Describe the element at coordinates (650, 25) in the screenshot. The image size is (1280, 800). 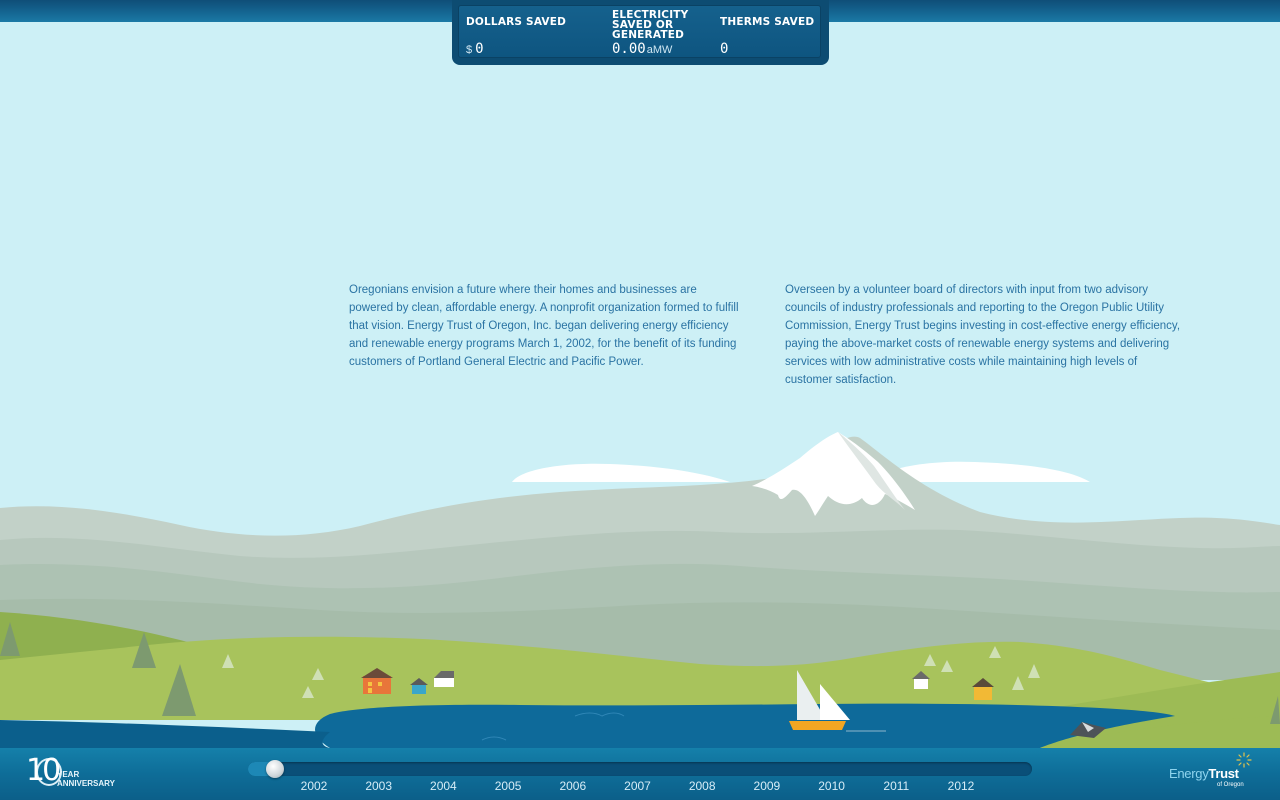
I see `stat-label: ELECTRICITY SAVED OR GENERATED` at that location.